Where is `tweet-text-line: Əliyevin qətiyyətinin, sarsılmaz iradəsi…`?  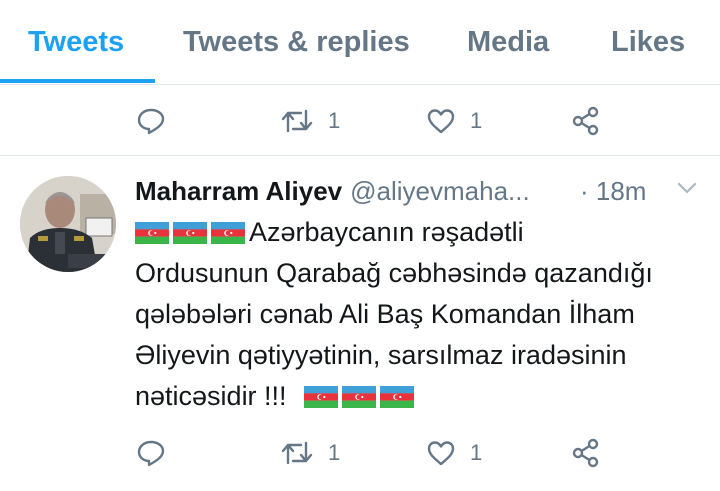
tweet-text-line: Əliyevin qətiyyətinin, sarsılmaz iradəsi… is located at coordinates (381, 355).